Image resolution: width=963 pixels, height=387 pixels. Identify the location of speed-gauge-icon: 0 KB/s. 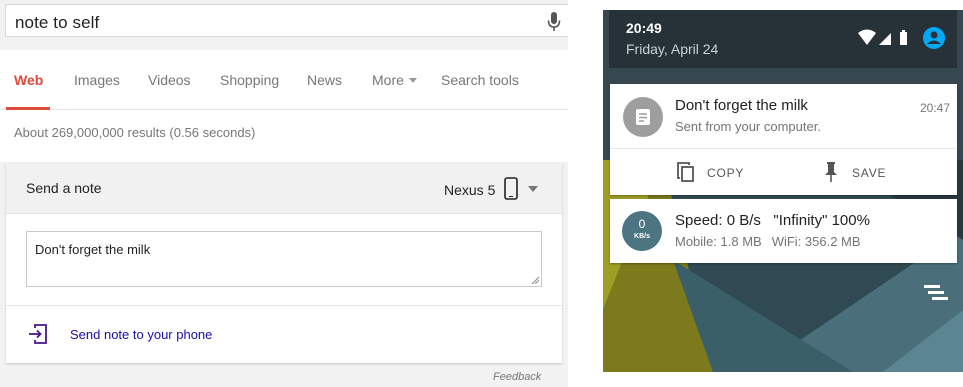
(642, 231).